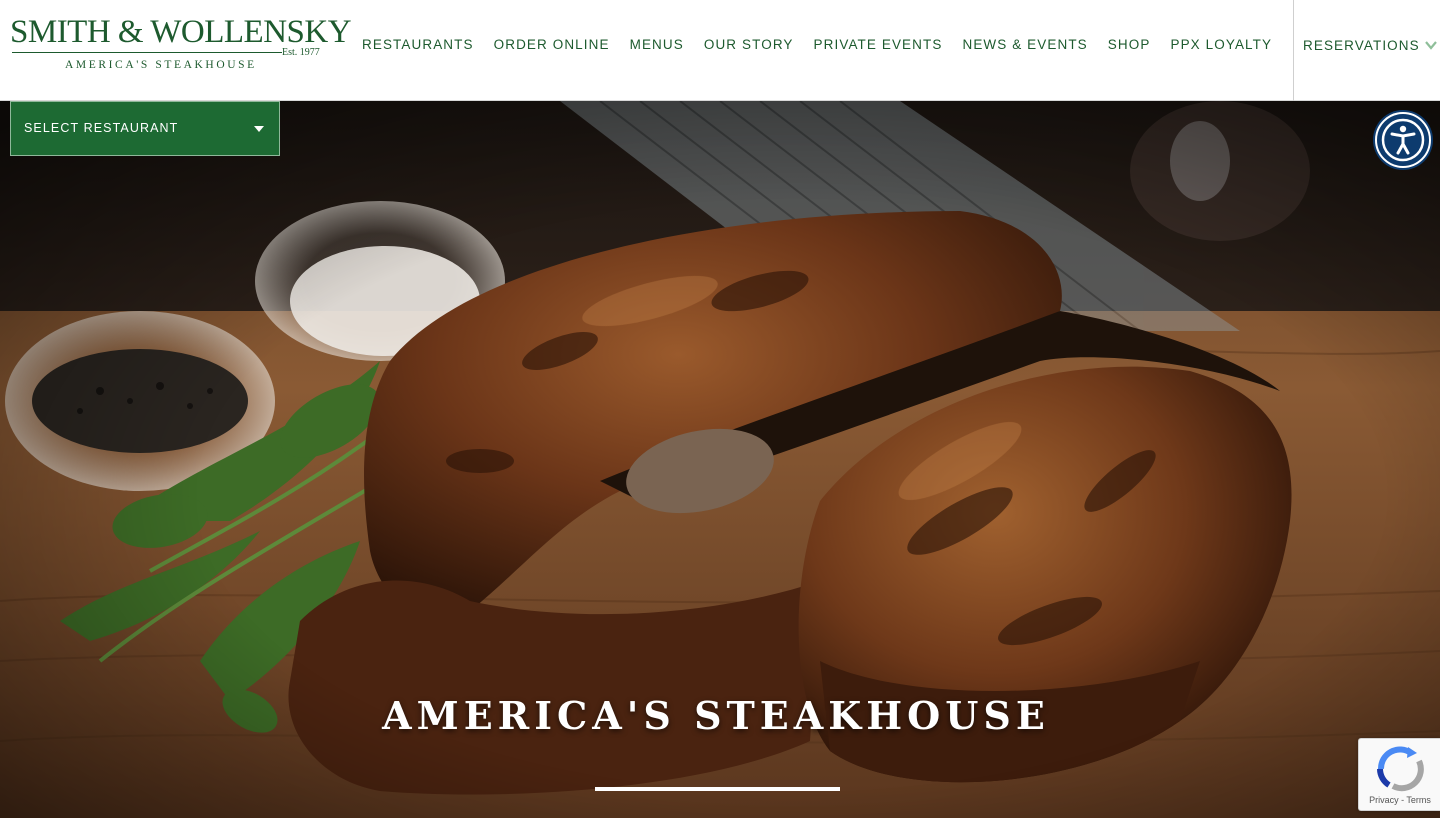 The width and height of the screenshot is (1440, 818). I want to click on select-restaurant-dropdown: SELECT RESTAURANT, so click(145, 128).